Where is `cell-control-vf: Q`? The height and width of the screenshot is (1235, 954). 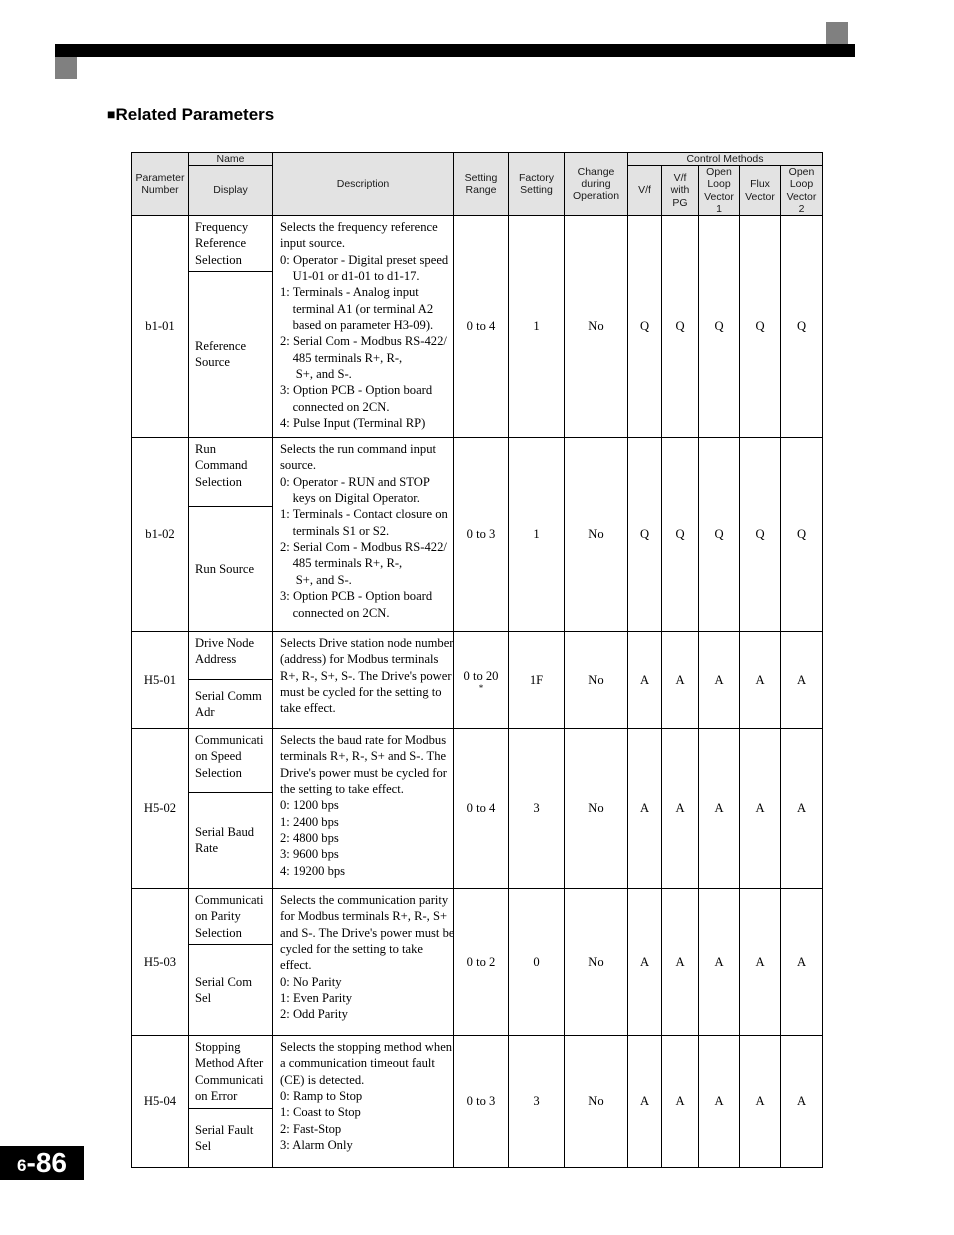 cell-control-vf: Q is located at coordinates (644, 326).